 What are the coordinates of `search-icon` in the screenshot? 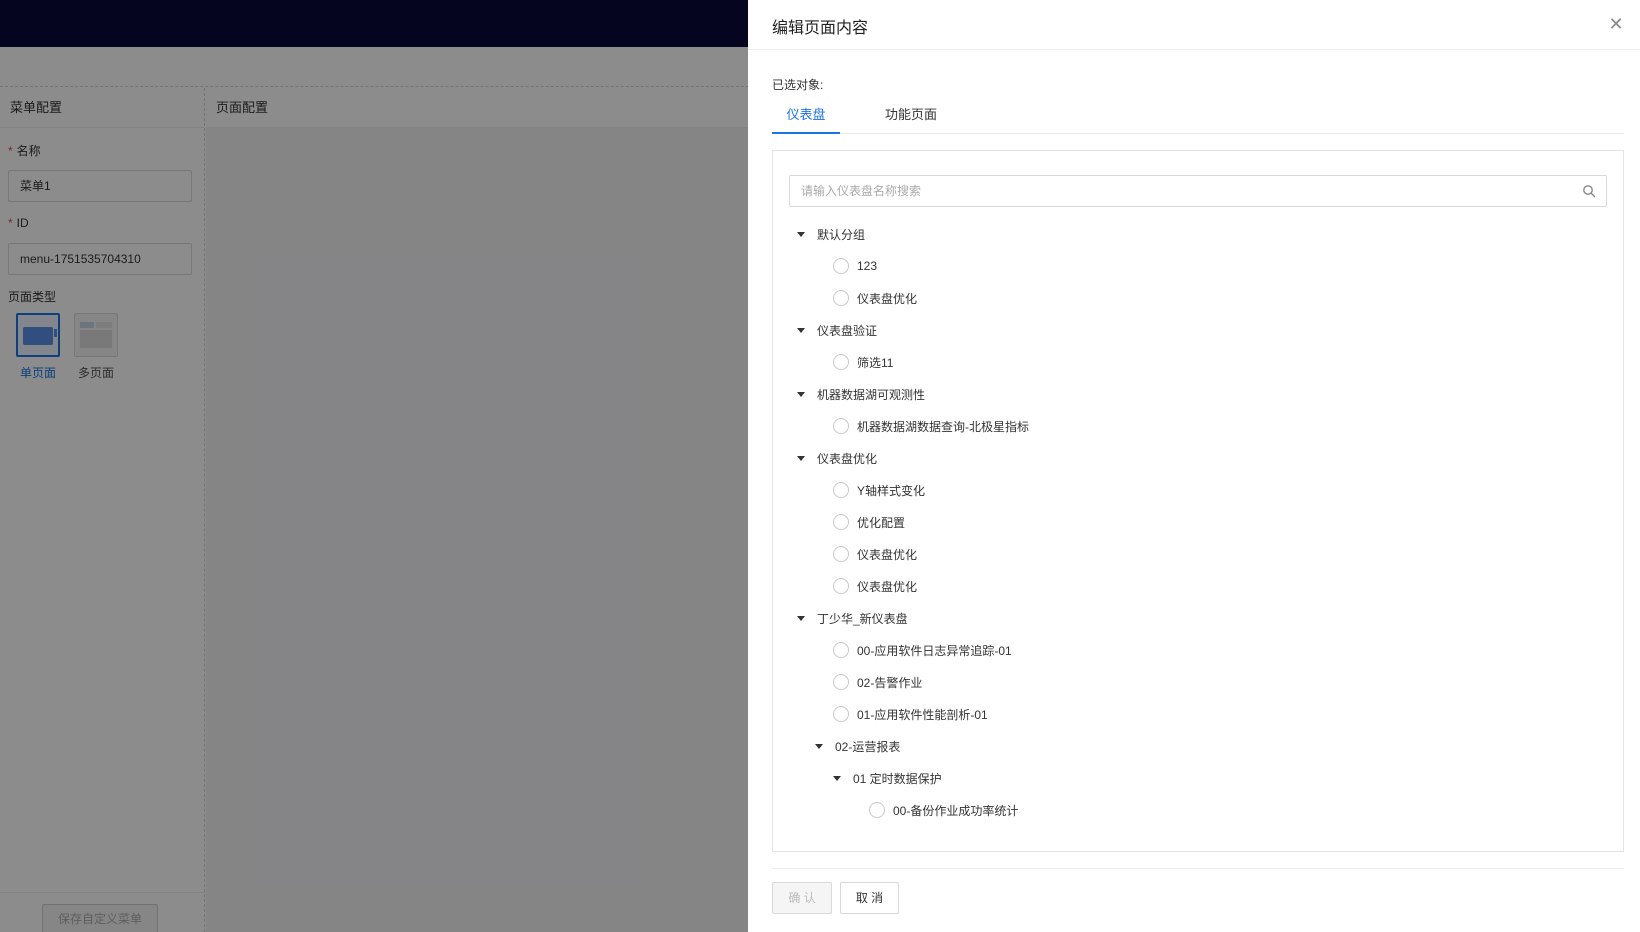 It's located at (1589, 191).